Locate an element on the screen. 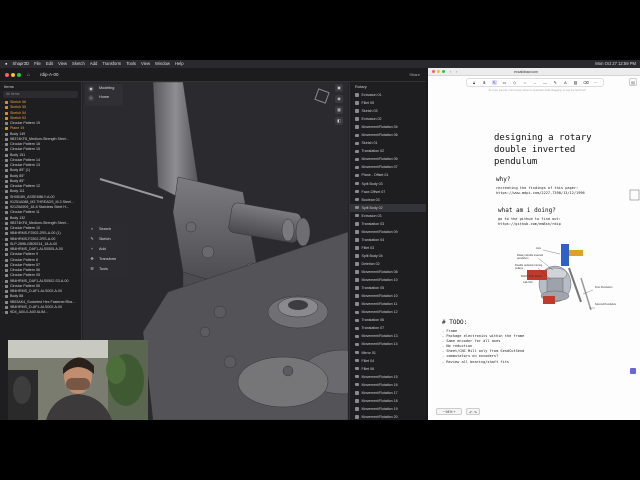 The width and height of the screenshot is (640, 480). hand-icon: ✋︎ is located at coordinates (484, 82).